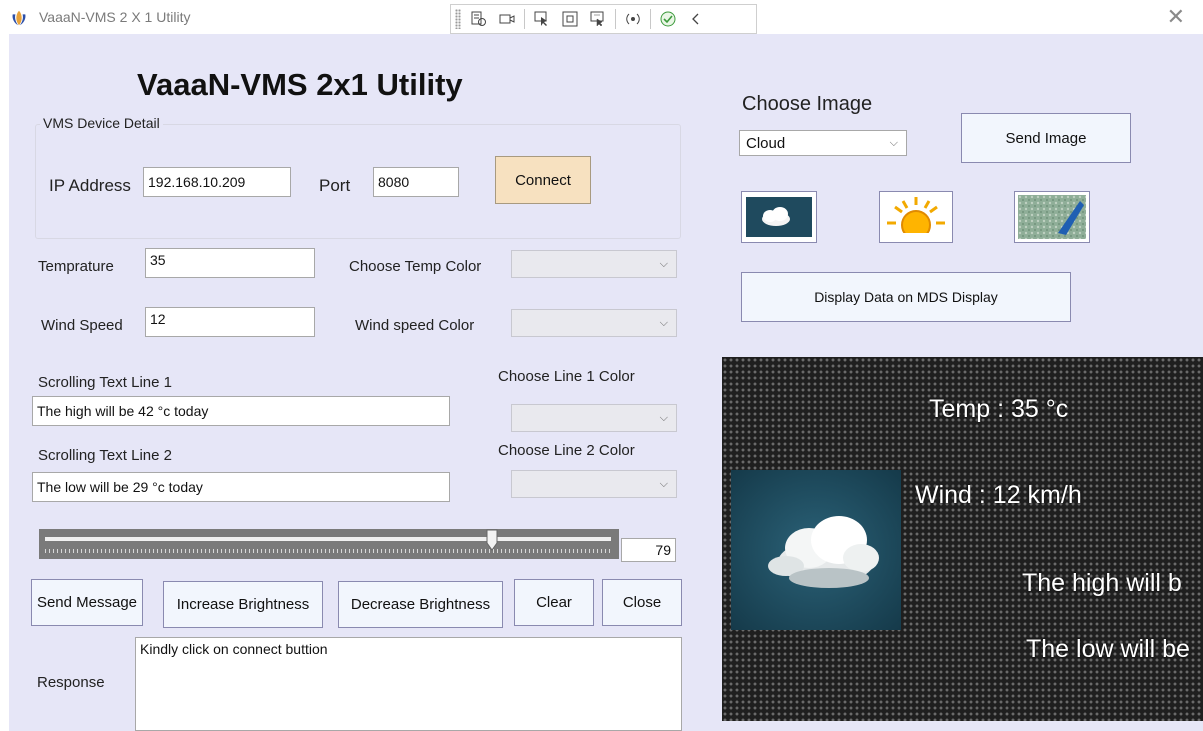  I want to click on led-line2-text: The low will be, so click(1108, 649).